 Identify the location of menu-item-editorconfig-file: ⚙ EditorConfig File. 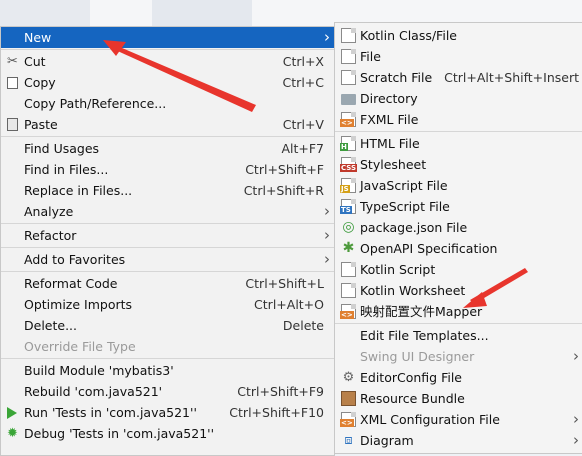
(458, 377).